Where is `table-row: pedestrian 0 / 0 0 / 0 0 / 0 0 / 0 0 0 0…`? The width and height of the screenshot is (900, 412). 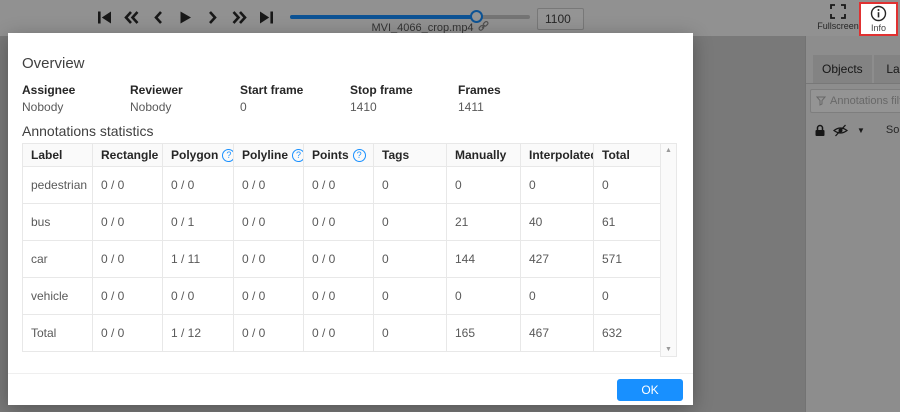
table-row: pedestrian 0 / 0 0 / 0 0 / 0 0 / 0 0 0 0… is located at coordinates (341, 185).